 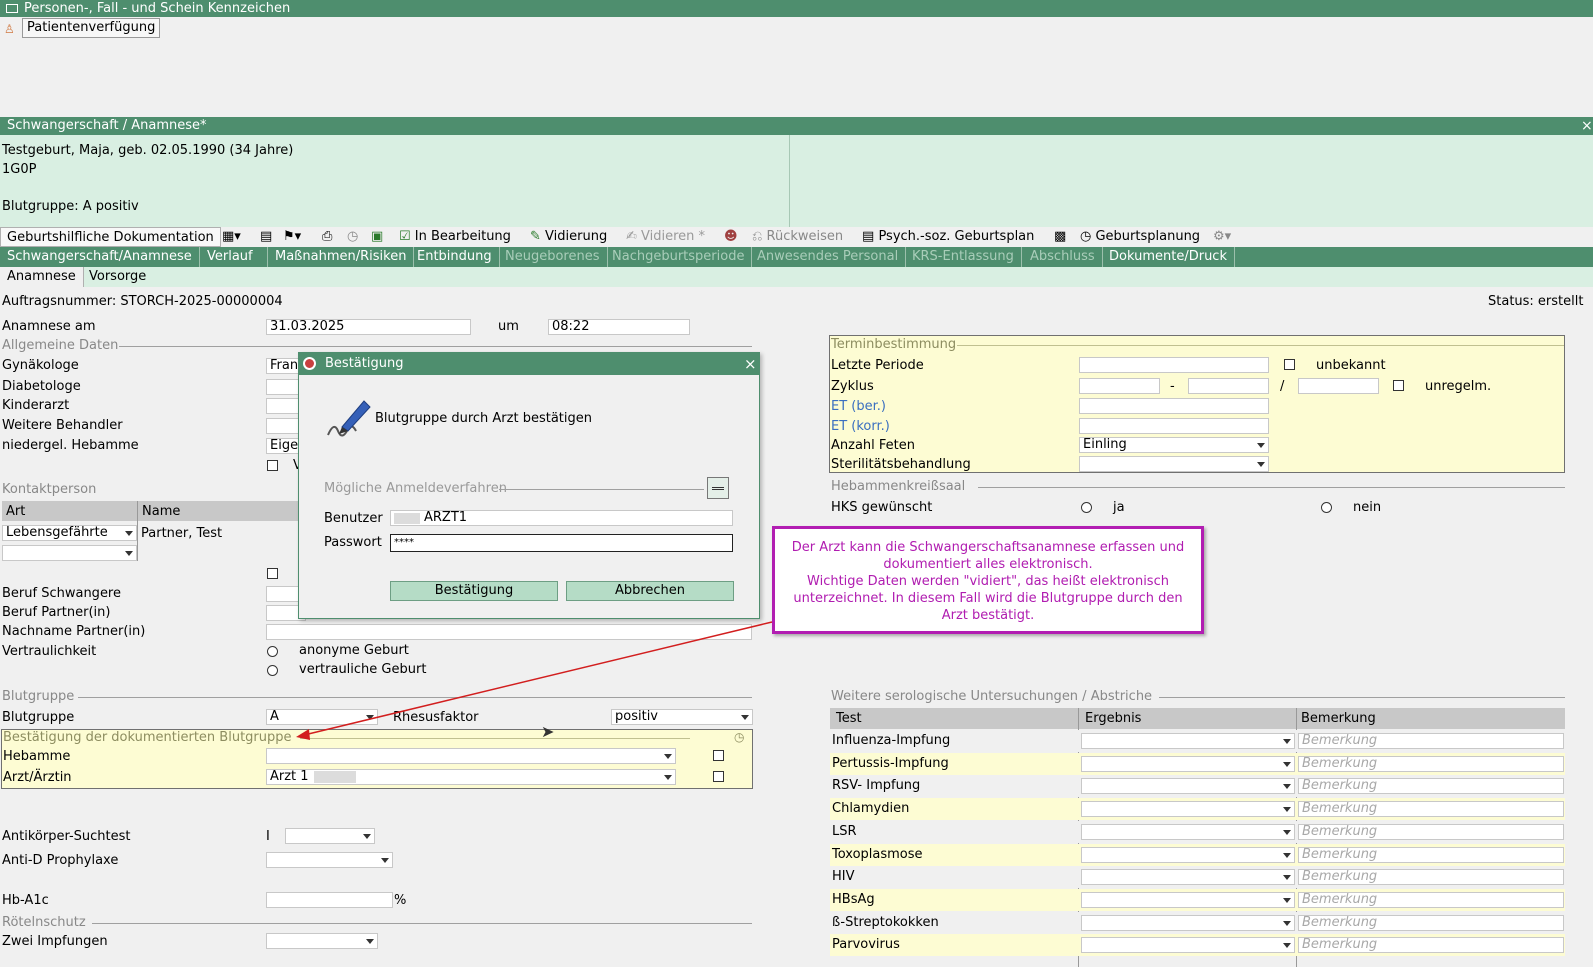 I want to click on mouse-cursor-icon: ➤, so click(x=548, y=731).